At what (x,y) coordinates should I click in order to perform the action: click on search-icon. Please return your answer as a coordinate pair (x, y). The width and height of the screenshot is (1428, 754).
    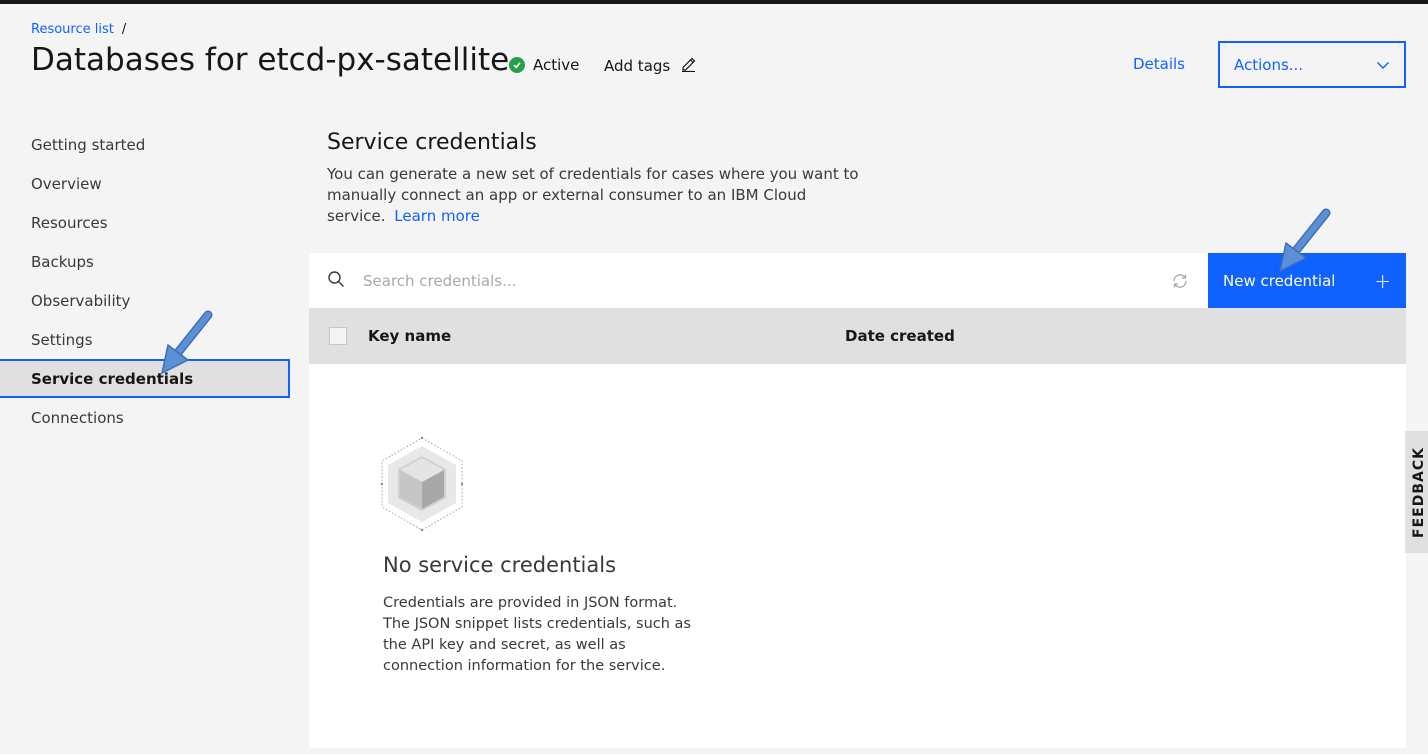
    Looking at the image, I should click on (336, 281).